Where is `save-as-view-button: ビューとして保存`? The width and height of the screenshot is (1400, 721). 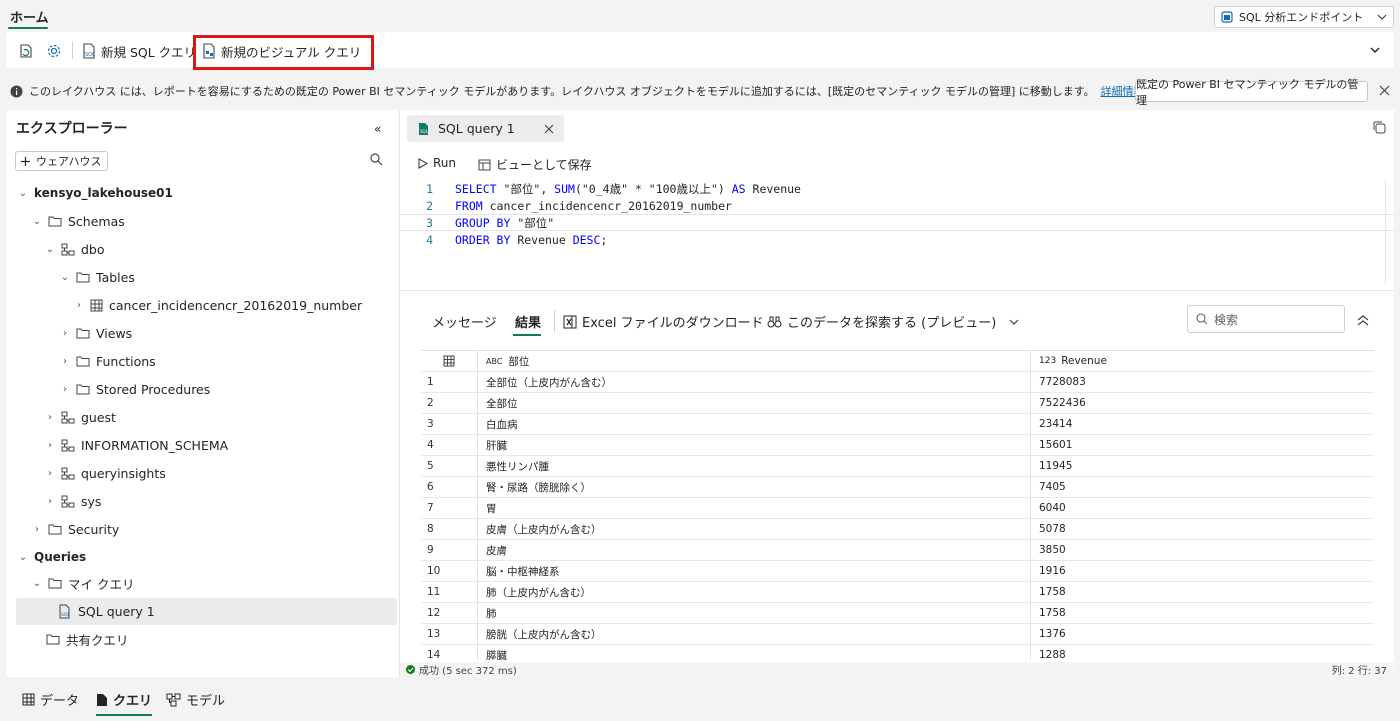
save-as-view-button: ビューとして保存 is located at coordinates (535, 164).